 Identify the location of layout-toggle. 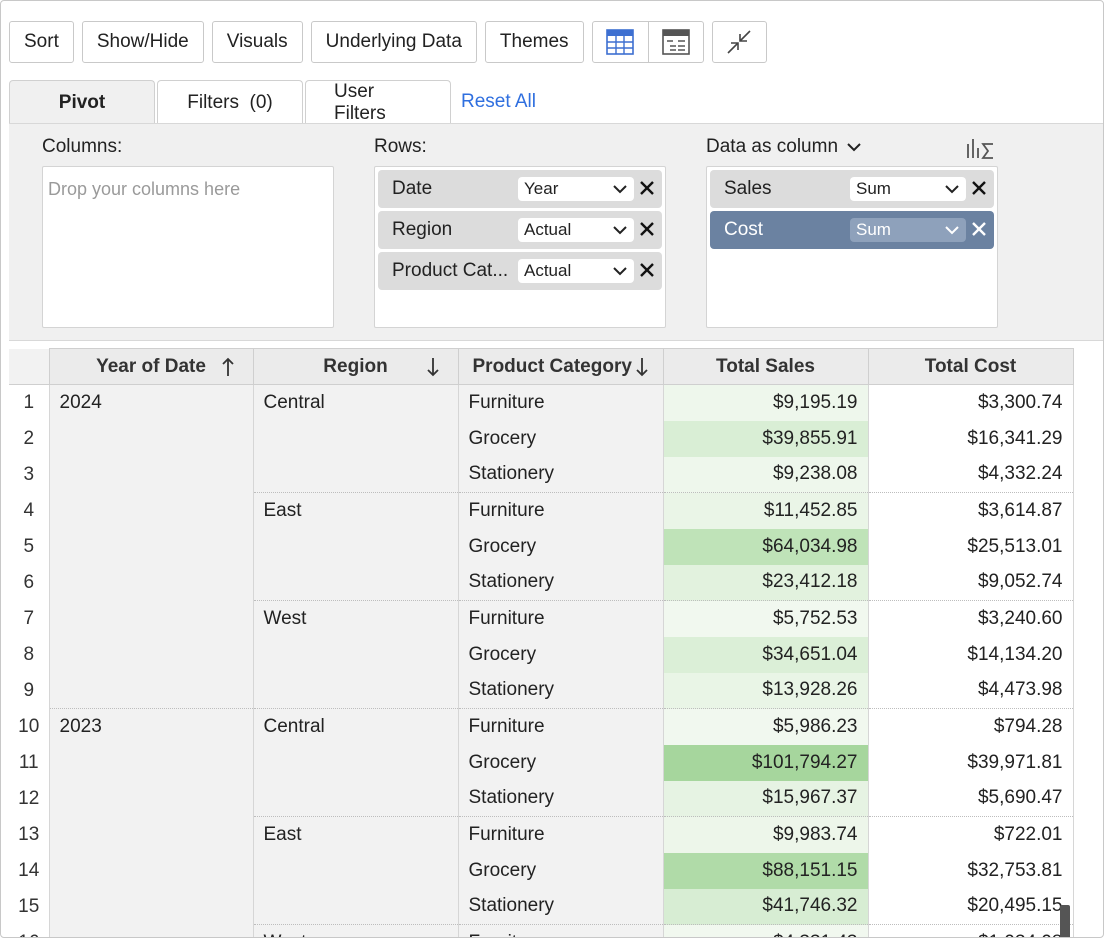
(647, 42).